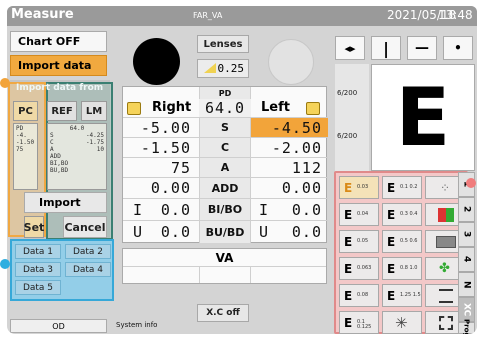  Describe the element at coordinates (25, 111) in the screenshot. I see `source-pc-button: PC` at that location.